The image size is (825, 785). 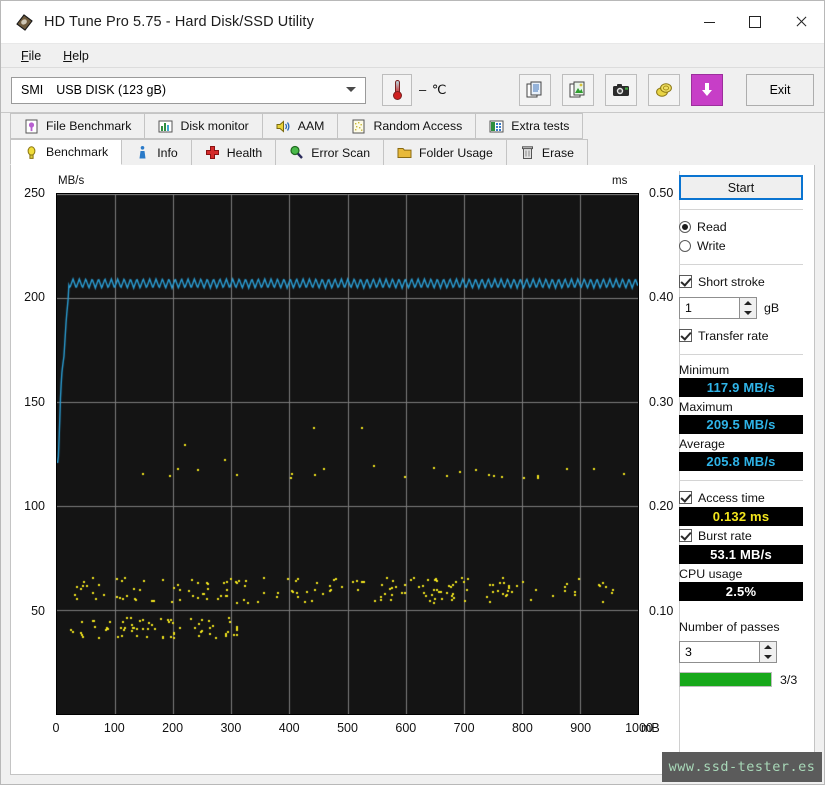 What do you see at coordinates (704, 370) in the screenshot?
I see `minimum-label: Minimum` at bounding box center [704, 370].